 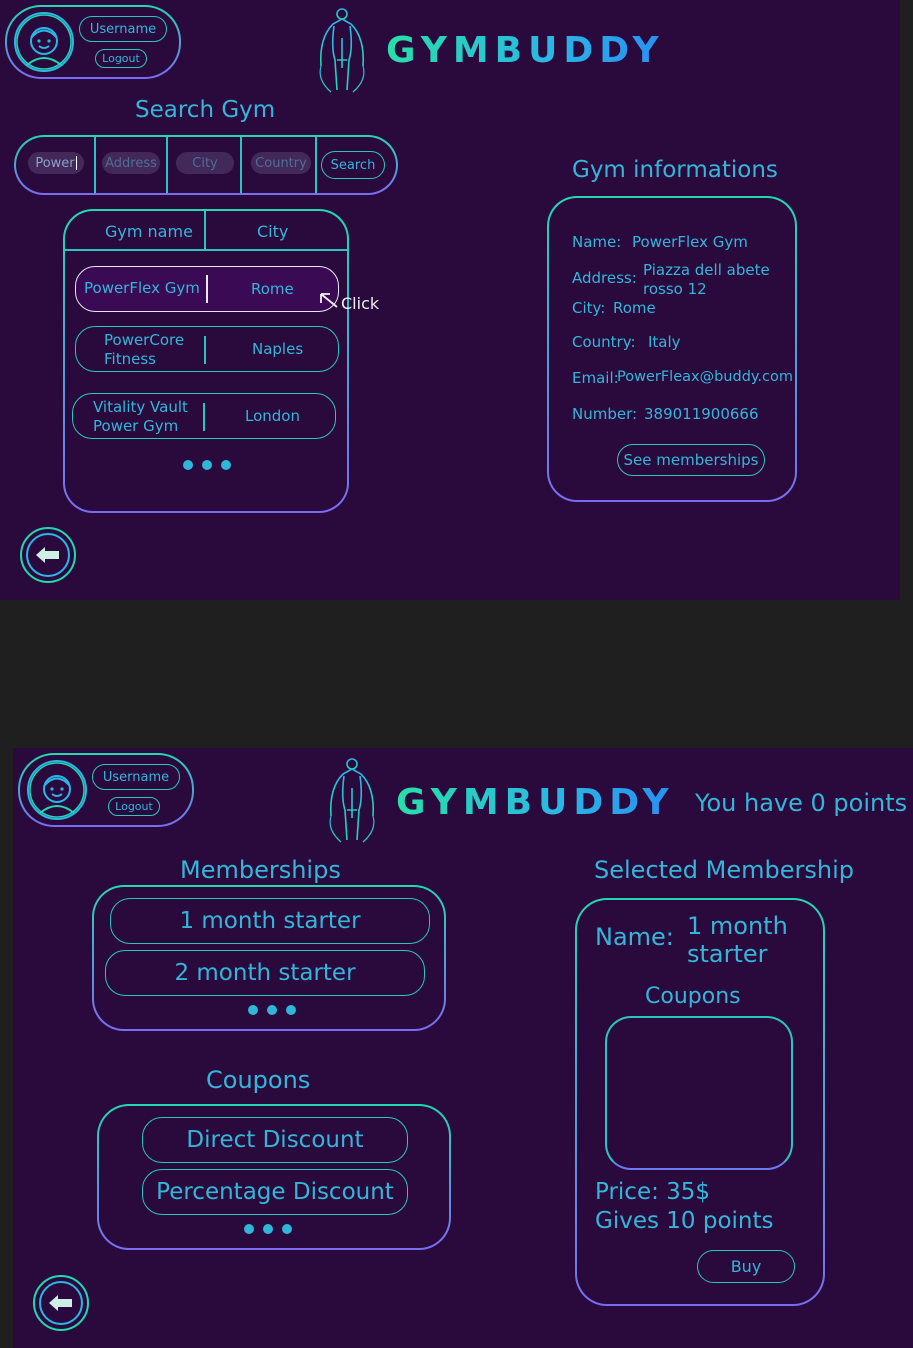 I want to click on search-bar: Power Address City Country Search, so click(x=206, y=165).